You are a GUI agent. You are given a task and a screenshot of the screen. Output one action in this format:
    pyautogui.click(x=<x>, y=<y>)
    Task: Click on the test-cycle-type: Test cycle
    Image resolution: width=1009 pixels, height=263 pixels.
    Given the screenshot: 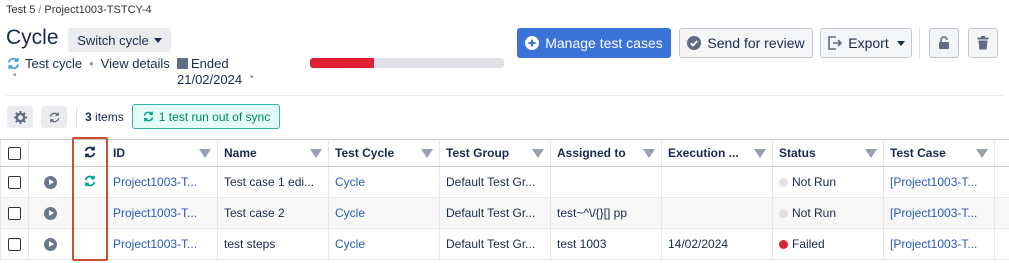 What is the action you would take?
    pyautogui.click(x=54, y=63)
    